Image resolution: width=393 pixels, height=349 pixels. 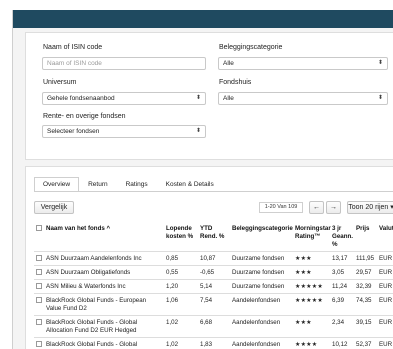 I want to click on fund-3y: 10,12, so click(x=342, y=343).